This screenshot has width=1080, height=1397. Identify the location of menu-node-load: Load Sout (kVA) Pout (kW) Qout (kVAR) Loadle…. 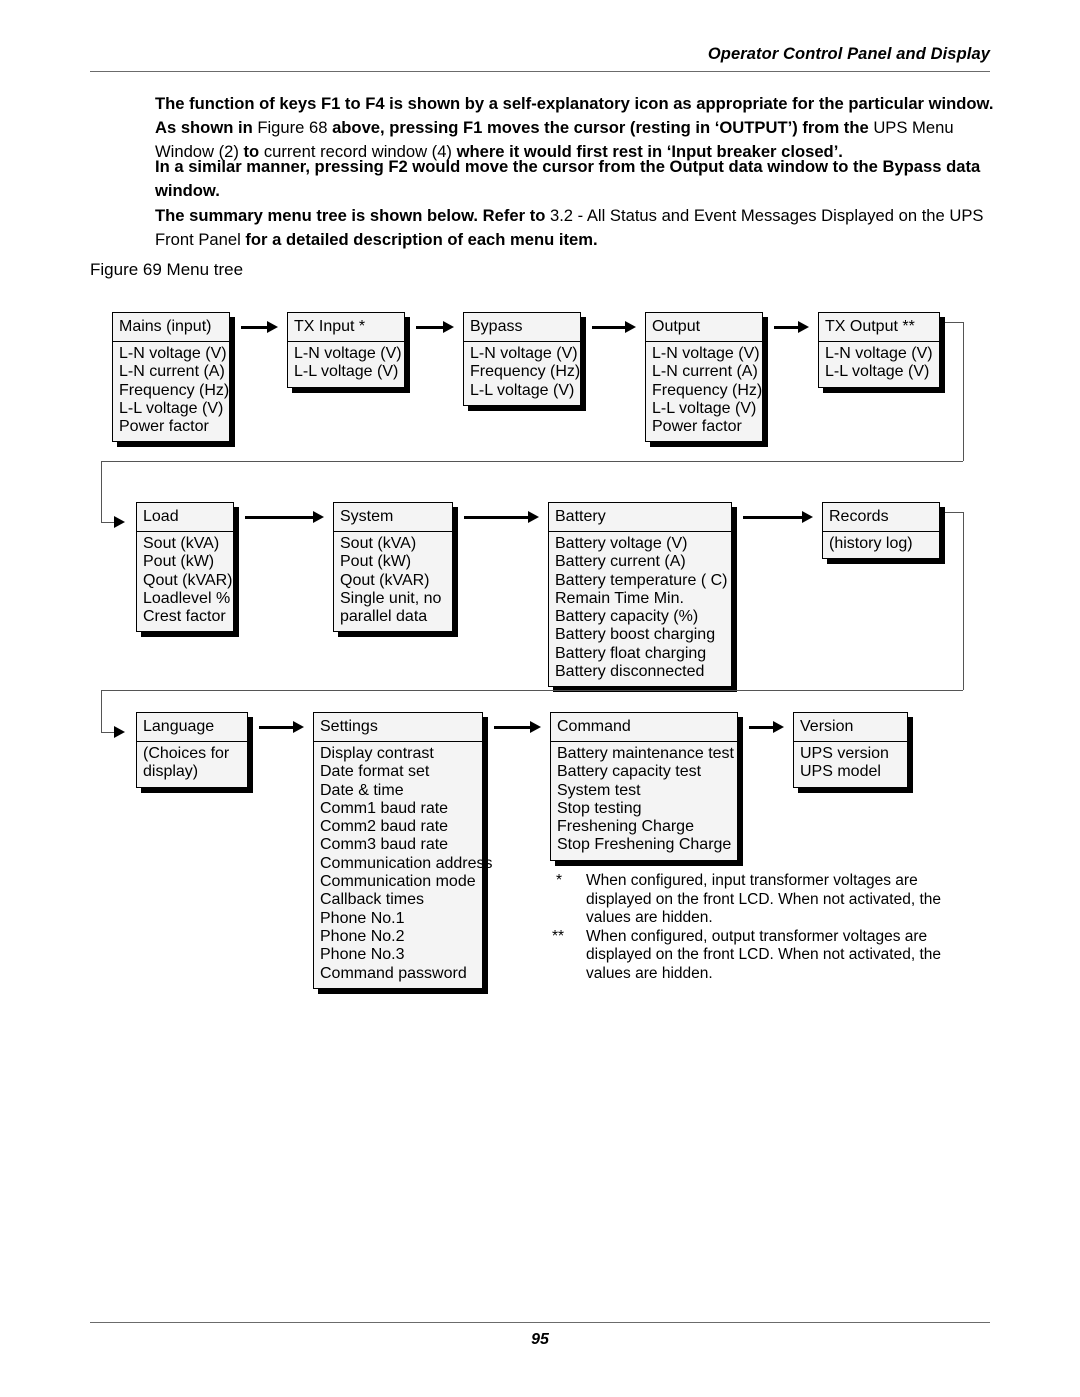
(185, 567).